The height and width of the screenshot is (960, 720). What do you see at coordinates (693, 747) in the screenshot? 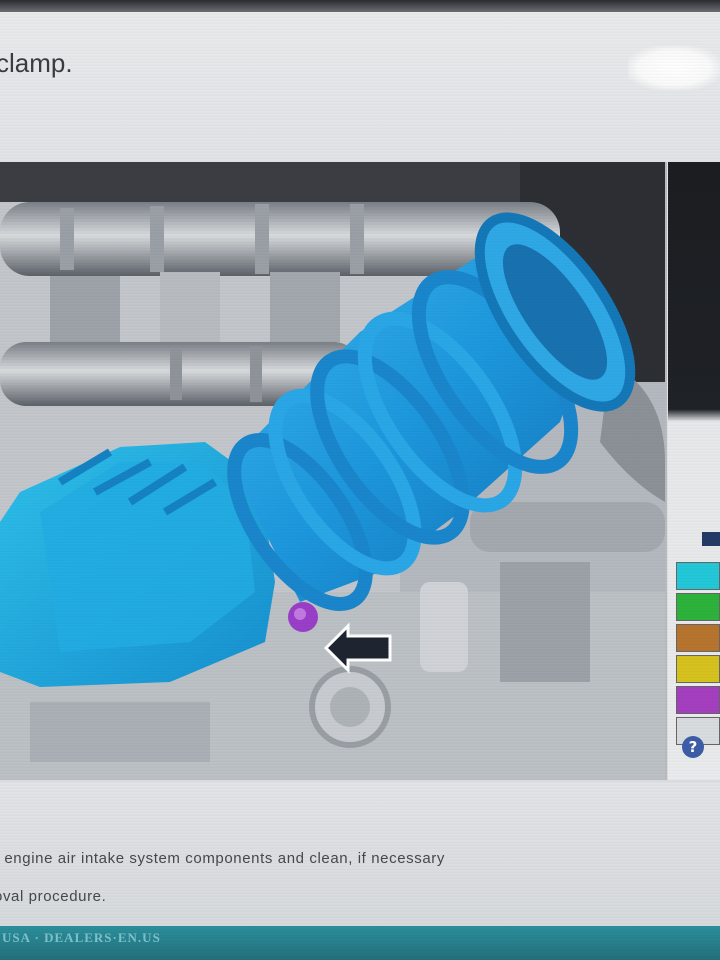
I see `help-icon: ?` at bounding box center [693, 747].